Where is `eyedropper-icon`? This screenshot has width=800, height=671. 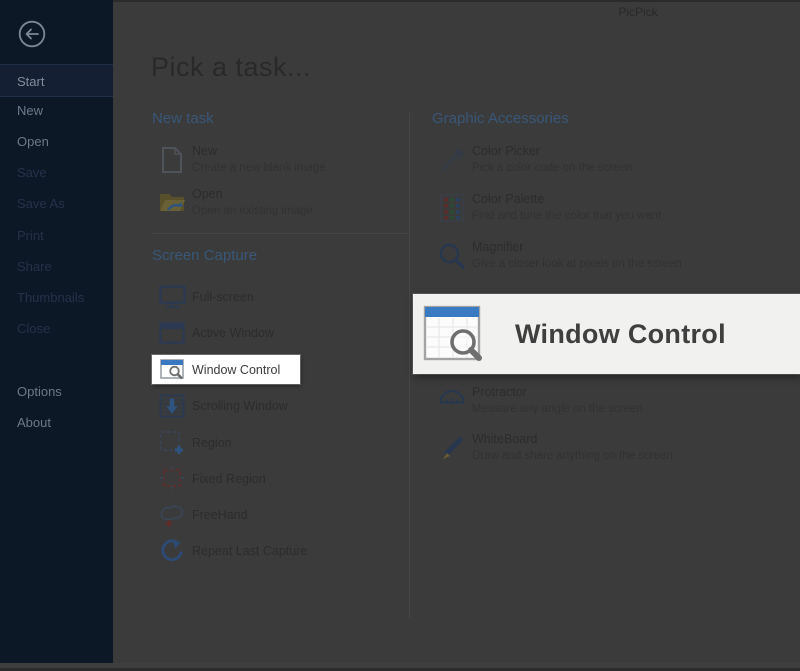 eyedropper-icon is located at coordinates (452, 158).